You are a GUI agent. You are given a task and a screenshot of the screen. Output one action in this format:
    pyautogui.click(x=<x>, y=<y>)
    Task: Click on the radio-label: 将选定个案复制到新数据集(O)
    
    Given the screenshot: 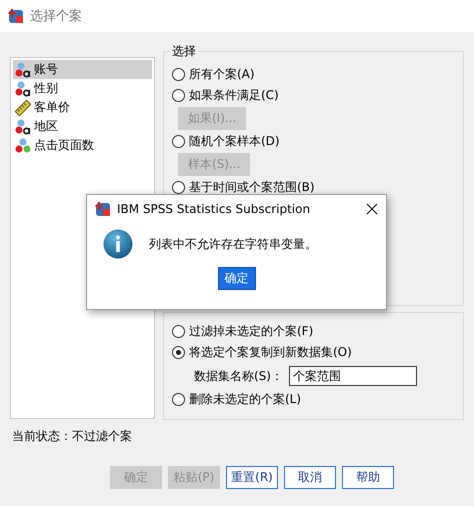 What is the action you would take?
    pyautogui.click(x=270, y=352)
    